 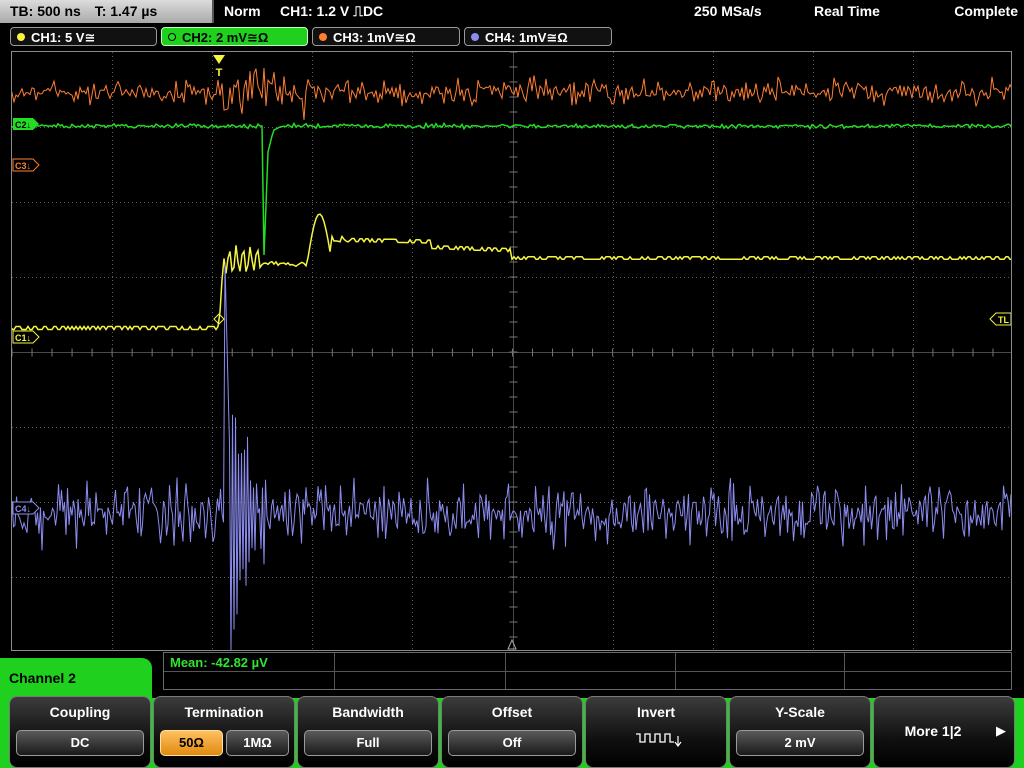 What do you see at coordinates (1003, 320) in the screenshot?
I see `svg-text: TL` at bounding box center [1003, 320].